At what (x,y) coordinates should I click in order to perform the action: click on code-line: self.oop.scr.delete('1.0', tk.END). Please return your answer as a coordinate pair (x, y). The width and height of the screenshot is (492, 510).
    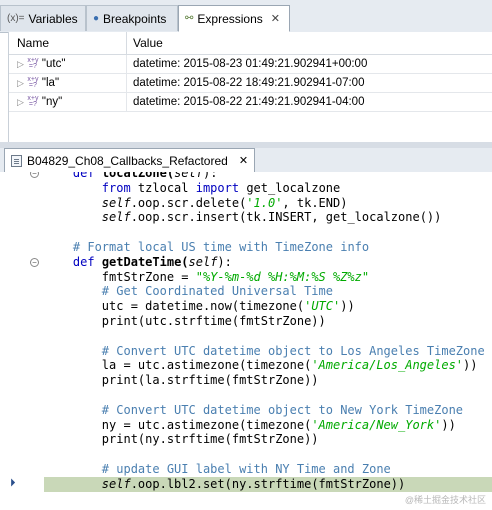
    Looking at the image, I should click on (268, 203).